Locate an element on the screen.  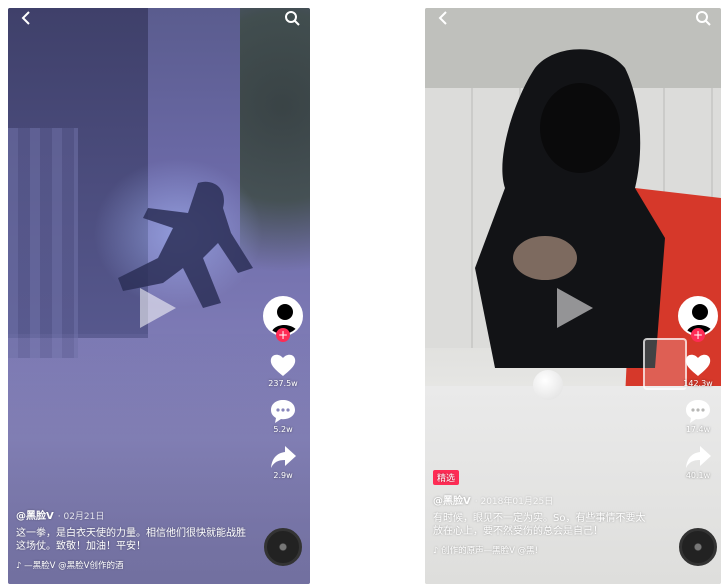
music-info: ♪ 创作的原声—黑脸V @黑! is located at coordinates (543, 550).